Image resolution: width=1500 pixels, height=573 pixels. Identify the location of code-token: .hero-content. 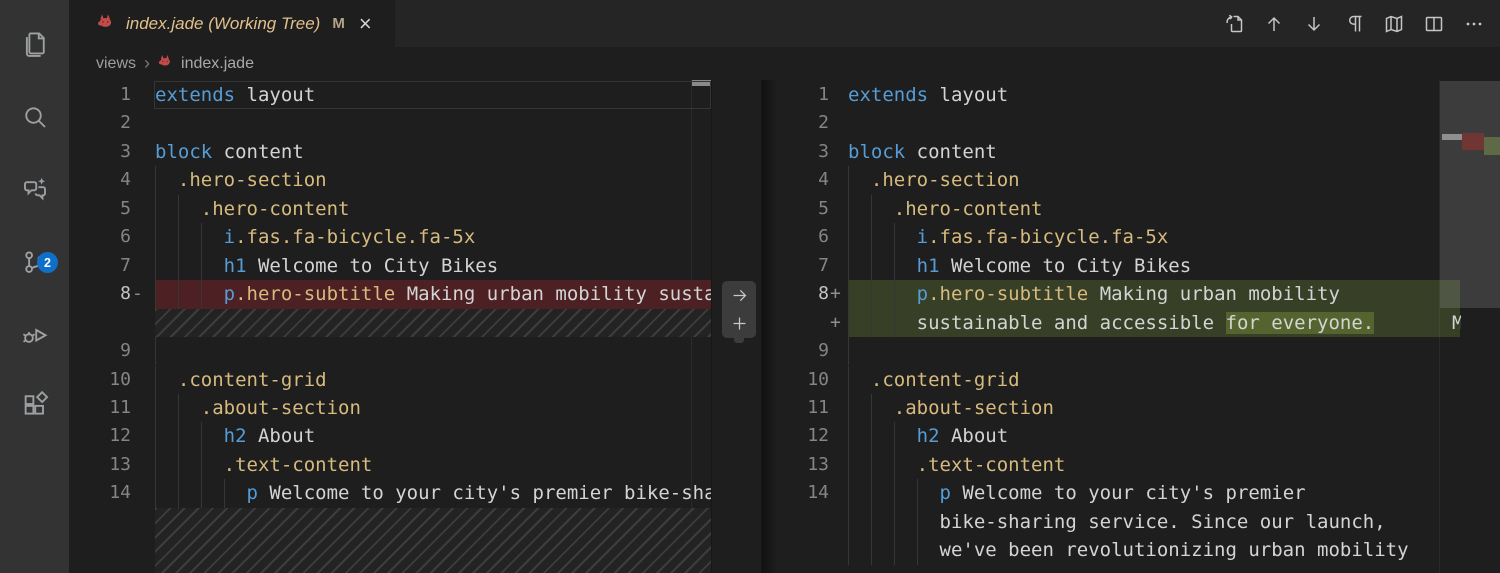
(968, 208).